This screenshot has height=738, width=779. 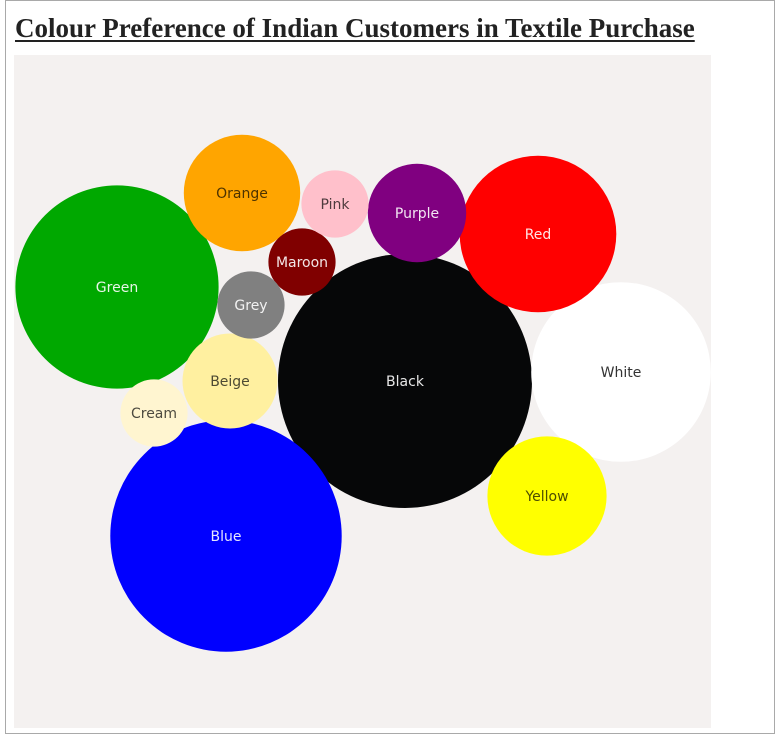 I want to click on bubble-grey: Grey, so click(x=251, y=305).